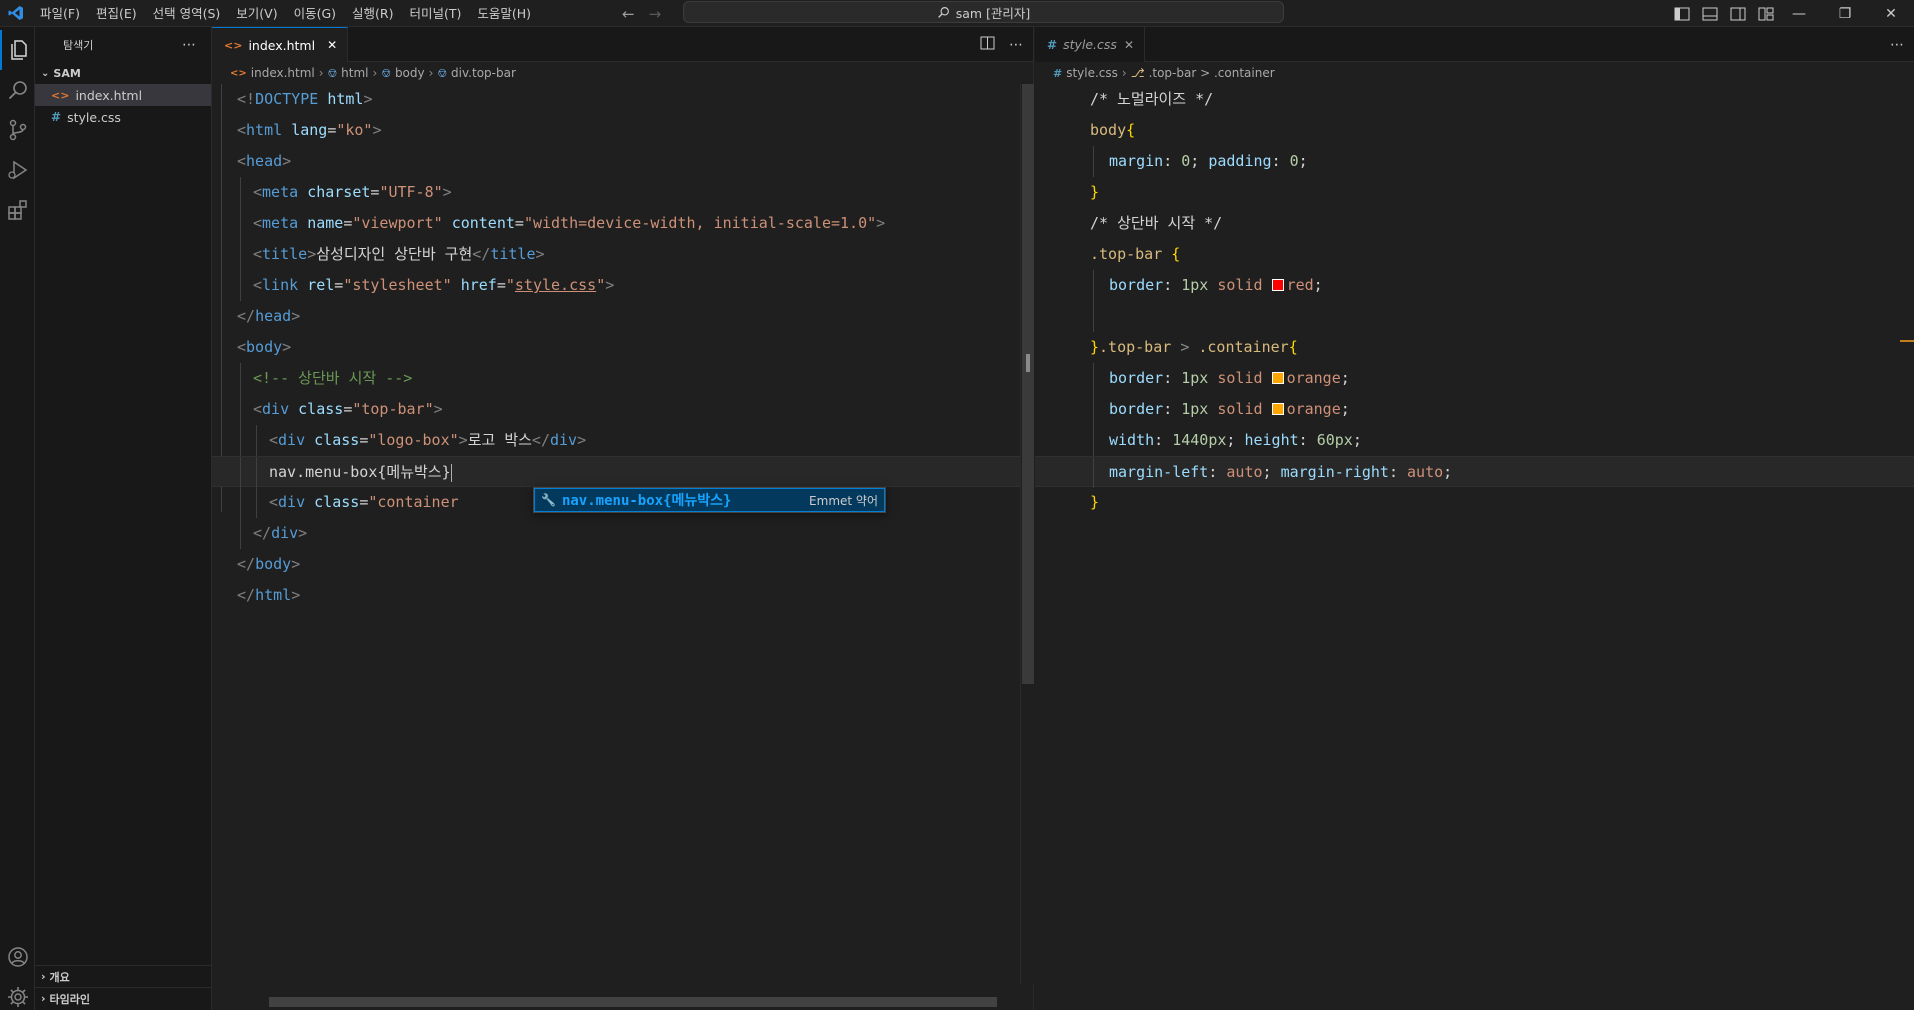  I want to click on code-line: <div class="logo-box">로고 박스</div>, so click(622, 440).